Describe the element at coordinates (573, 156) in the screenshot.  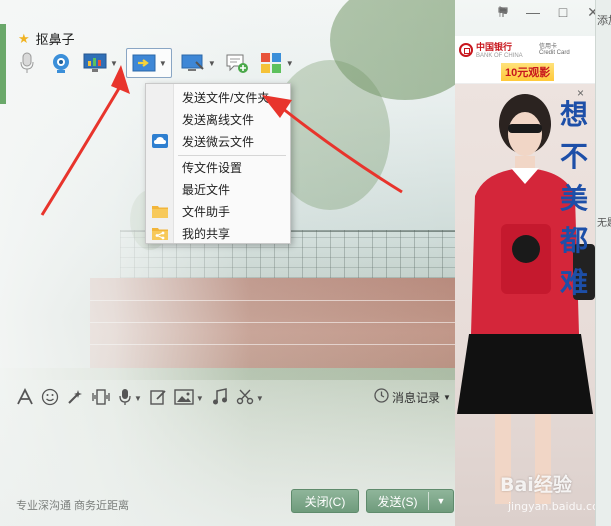
I see `ad-slogan-char: 不` at that location.